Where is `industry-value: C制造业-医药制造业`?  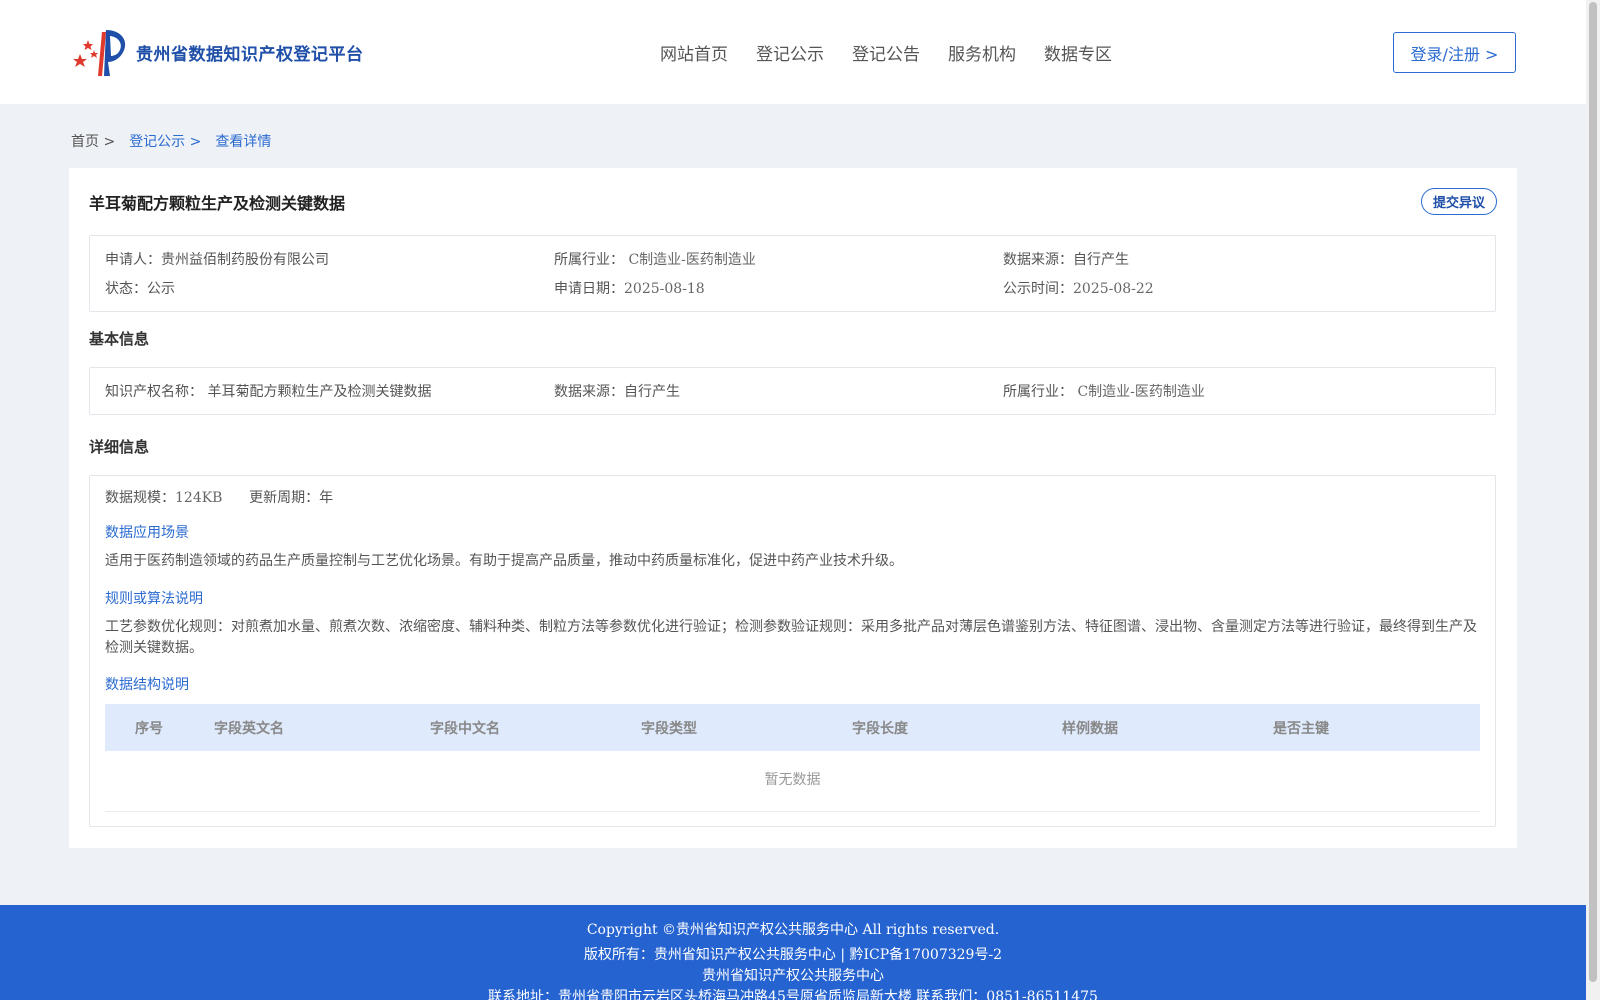 industry-value: C制造业-医药制造业 is located at coordinates (692, 260).